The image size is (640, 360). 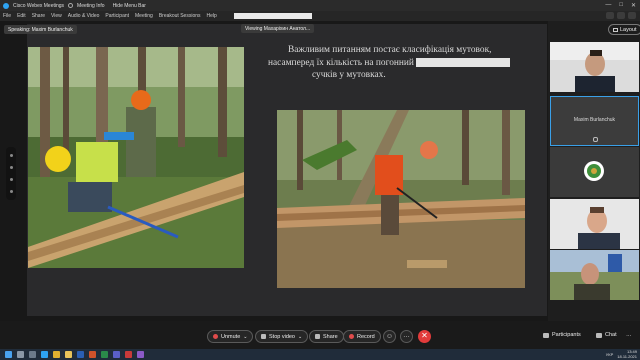 I want to click on share-icon, so click(x=317, y=336).